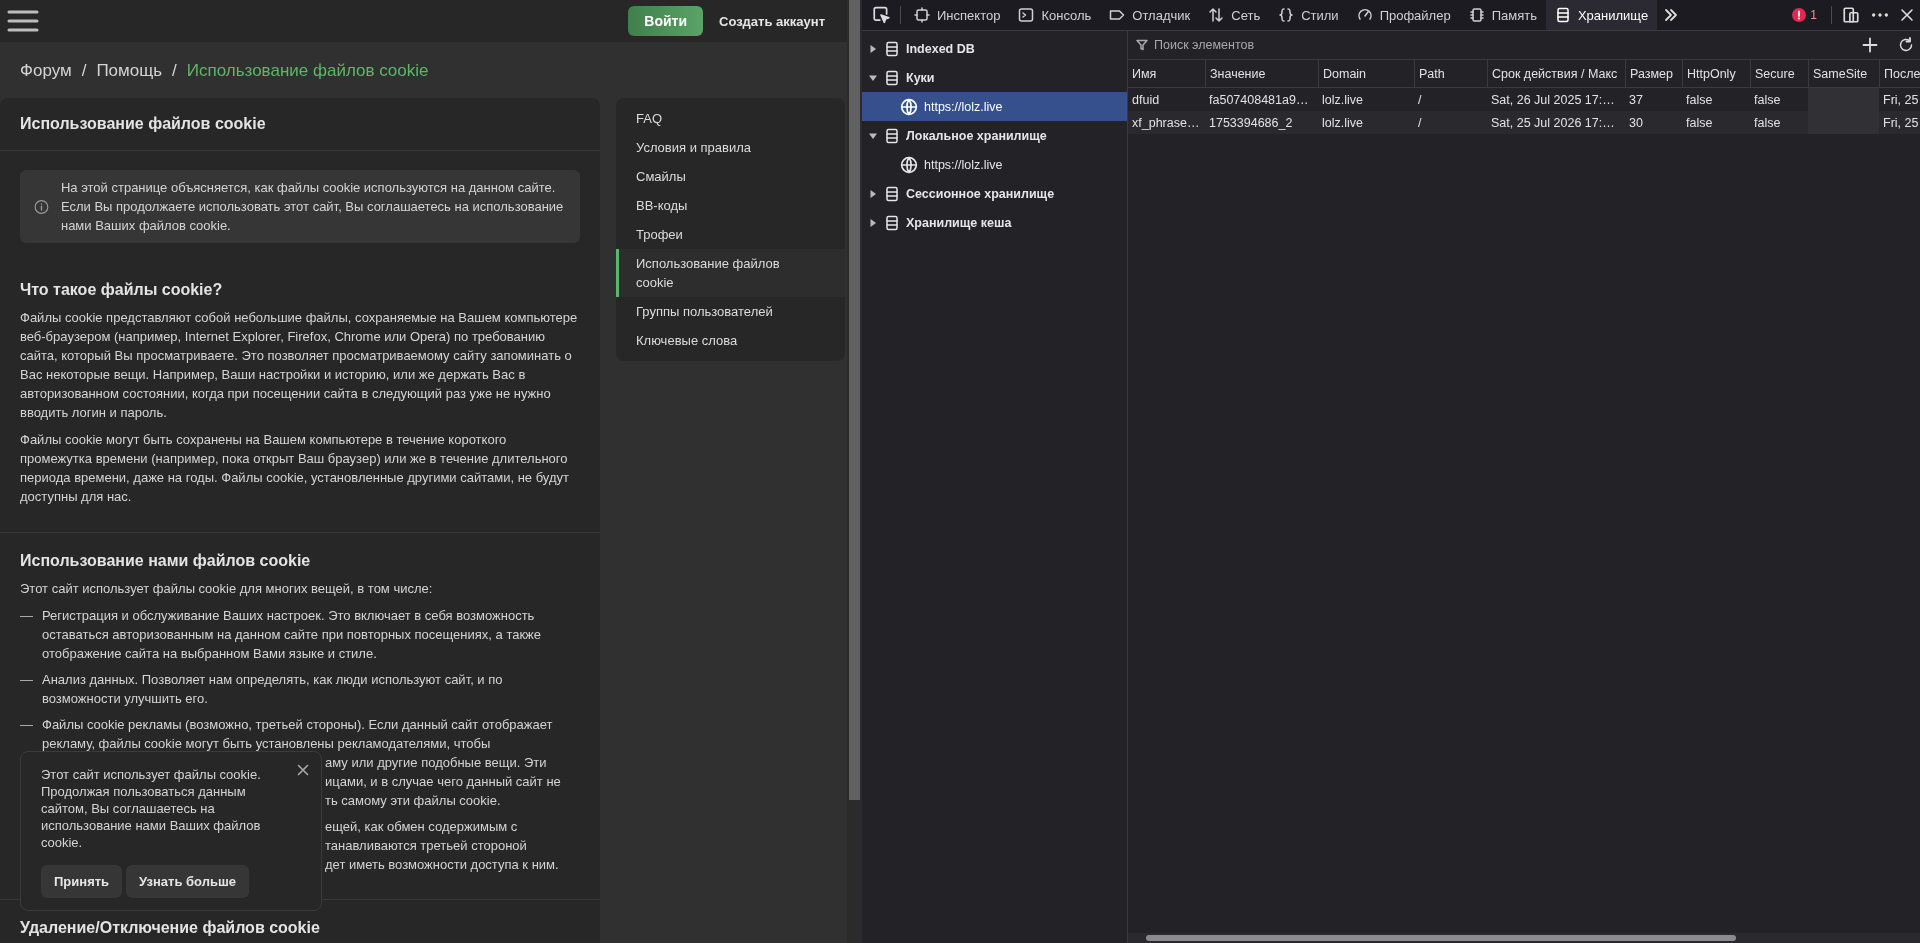 The image size is (1920, 943). Describe the element at coordinates (1716, 74) in the screenshot. I see `column-header: HttpOnly` at that location.